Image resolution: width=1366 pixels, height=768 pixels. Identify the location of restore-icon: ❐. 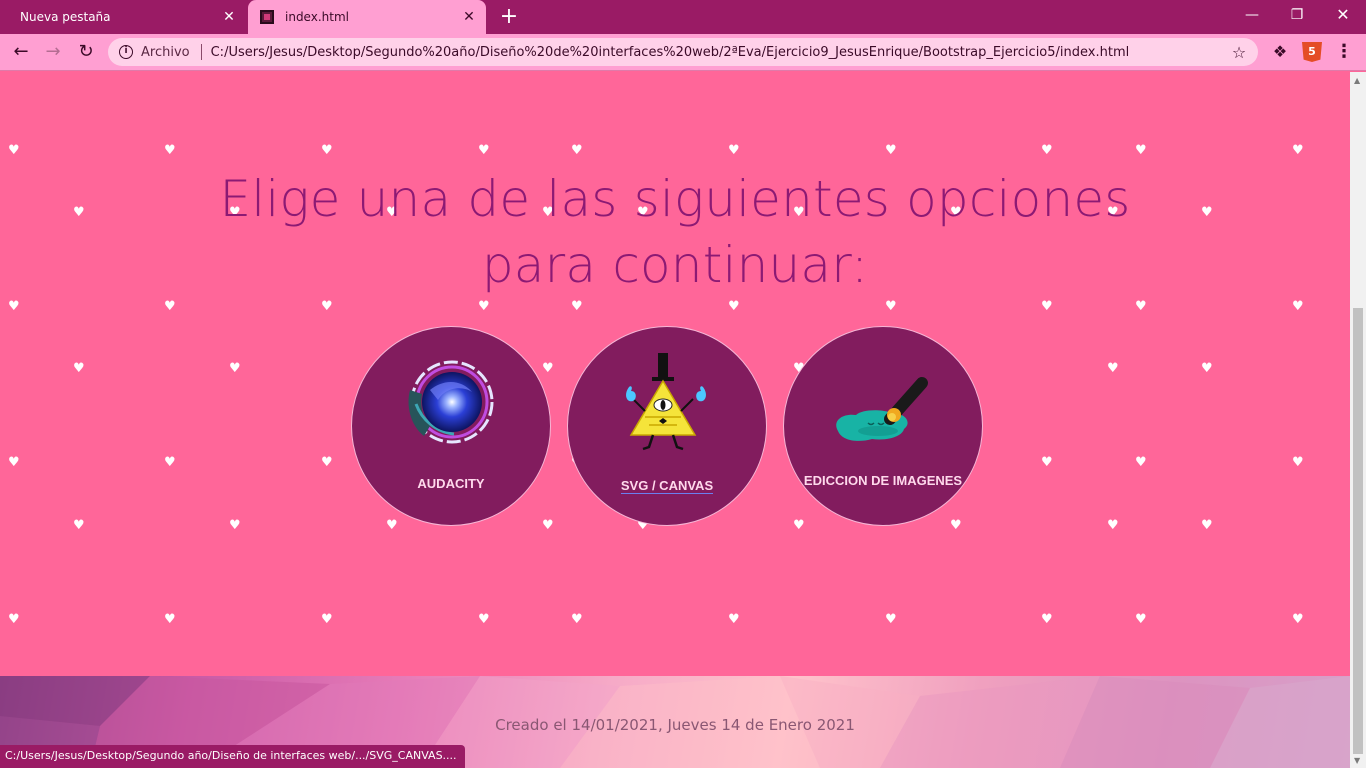
(1297, 16).